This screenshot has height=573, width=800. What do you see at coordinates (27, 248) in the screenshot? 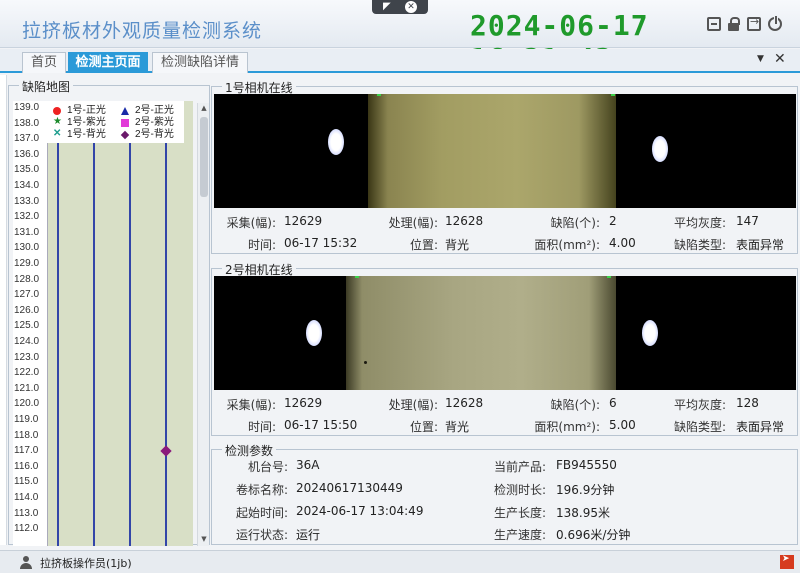
I see `y-tick-label: 130.0` at bounding box center [27, 248].